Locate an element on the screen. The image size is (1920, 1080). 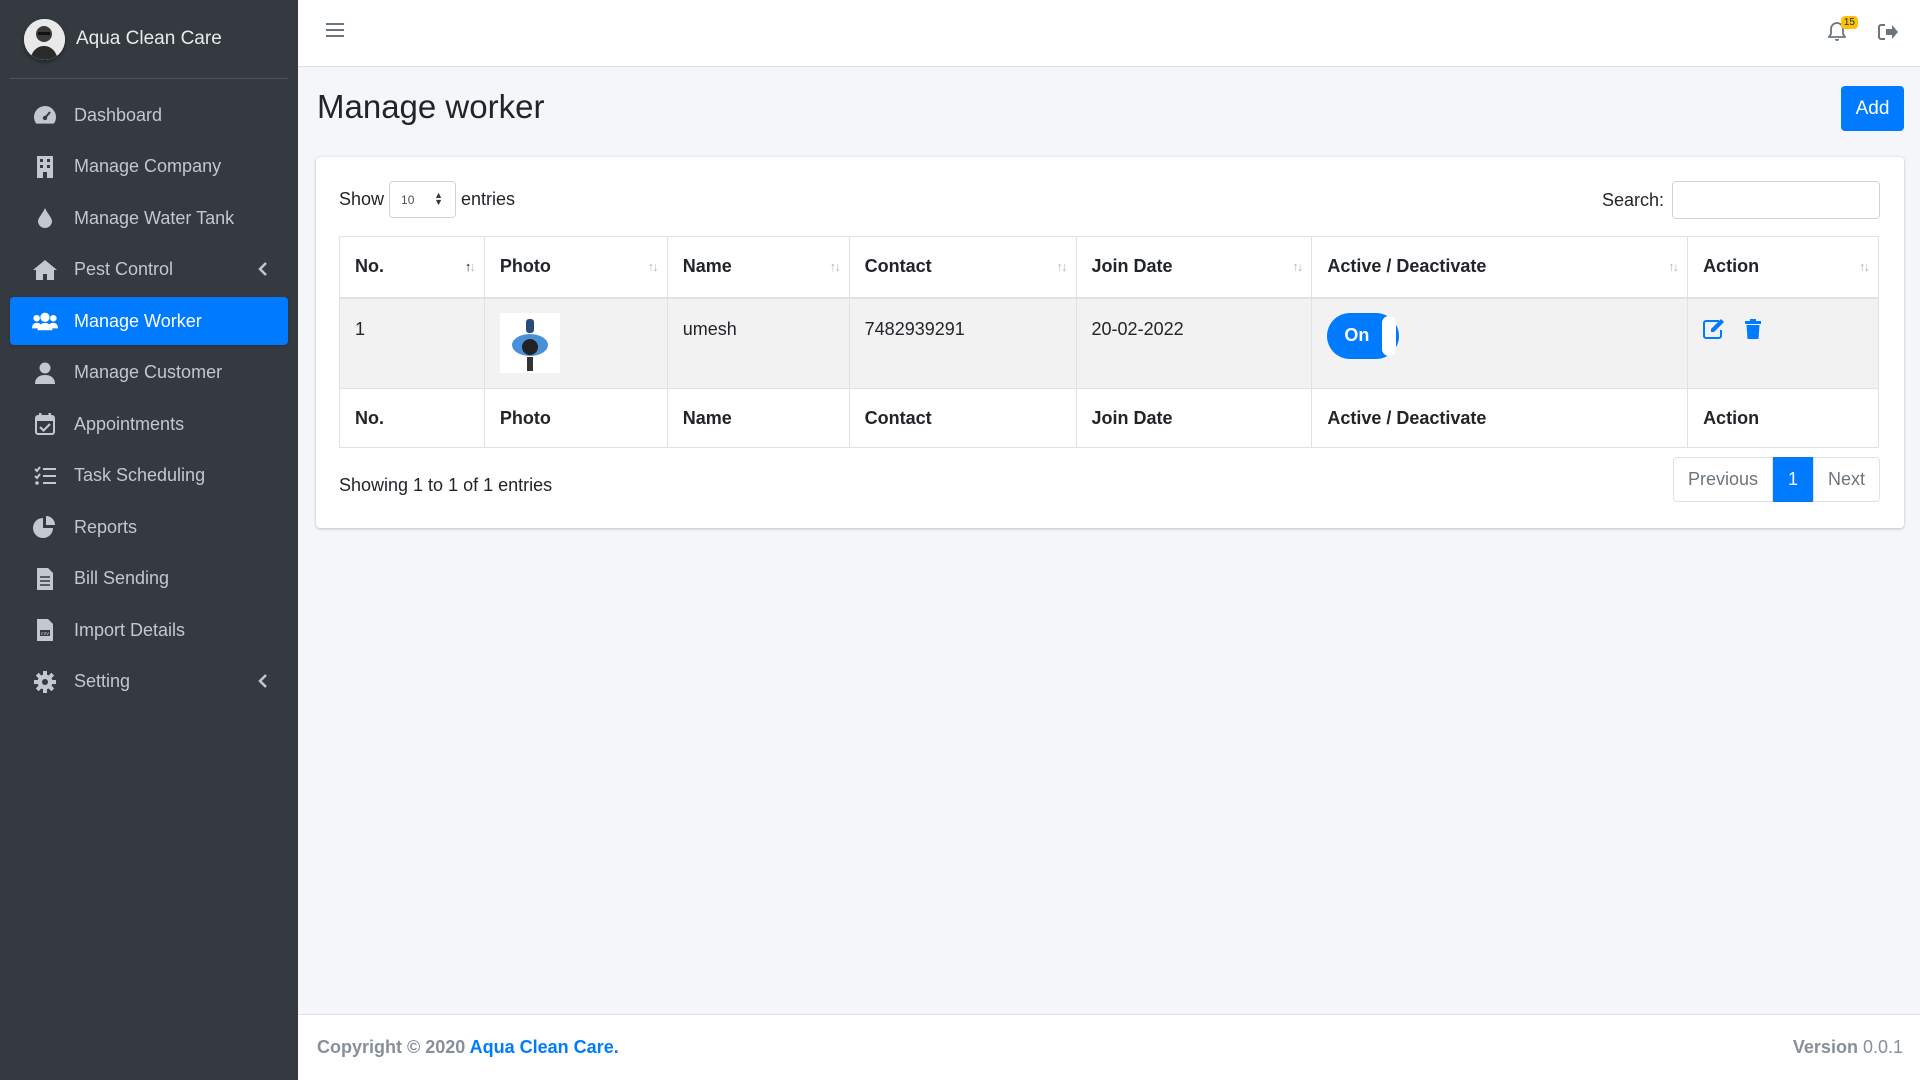
sidebar-item-manage-worker: Manage Worker is located at coordinates (149, 321).